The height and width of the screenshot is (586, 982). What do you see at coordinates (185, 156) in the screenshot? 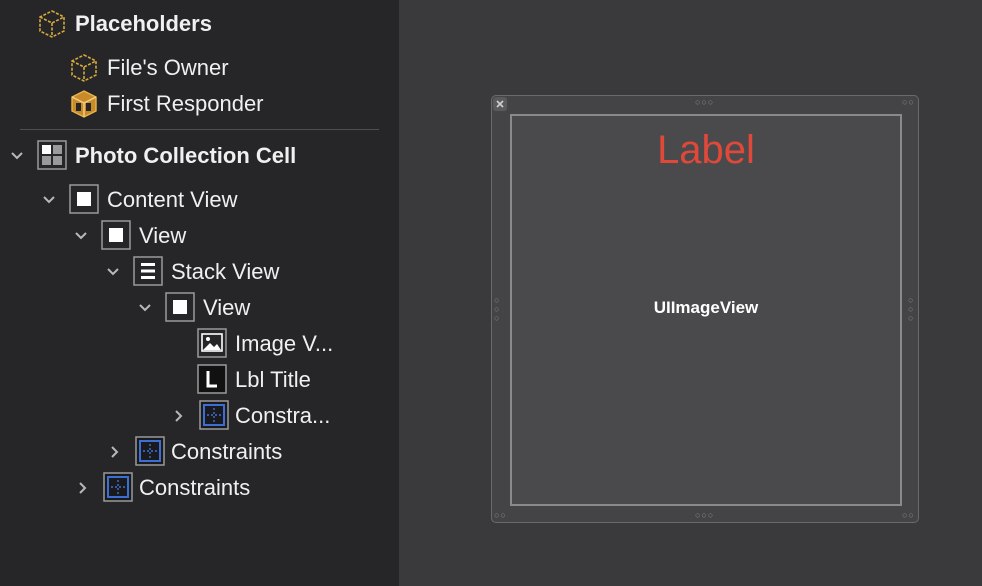
I see `photo-collection-cell-item: Photo Collection Cell` at bounding box center [185, 156].